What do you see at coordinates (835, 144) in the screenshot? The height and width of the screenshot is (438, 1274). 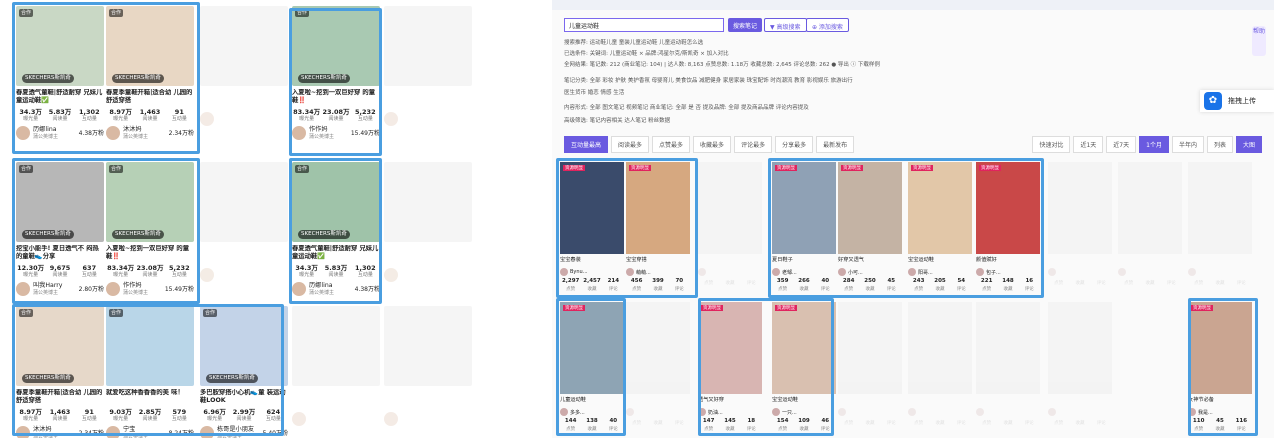 I see `sort-tab: 最新发布` at bounding box center [835, 144].